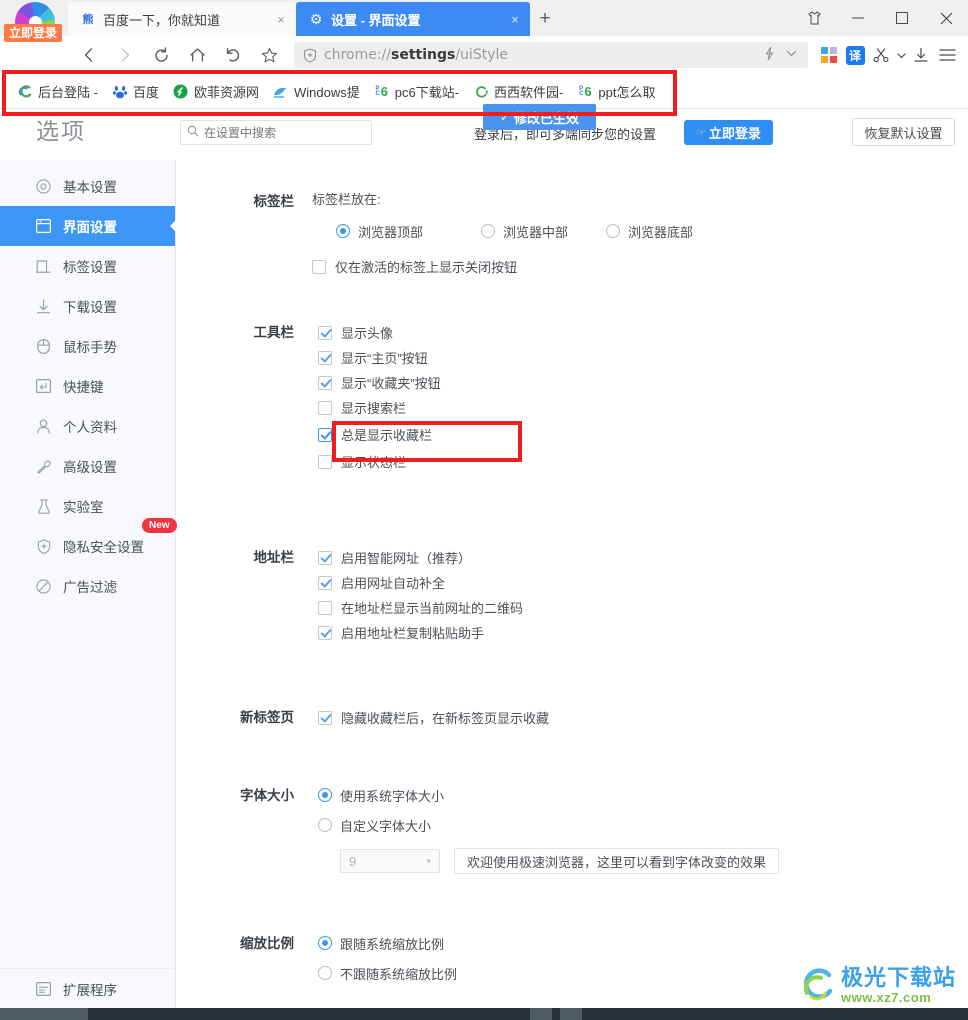  What do you see at coordinates (316, 92) in the screenshot?
I see `bookmark-item: Windows提` at bounding box center [316, 92].